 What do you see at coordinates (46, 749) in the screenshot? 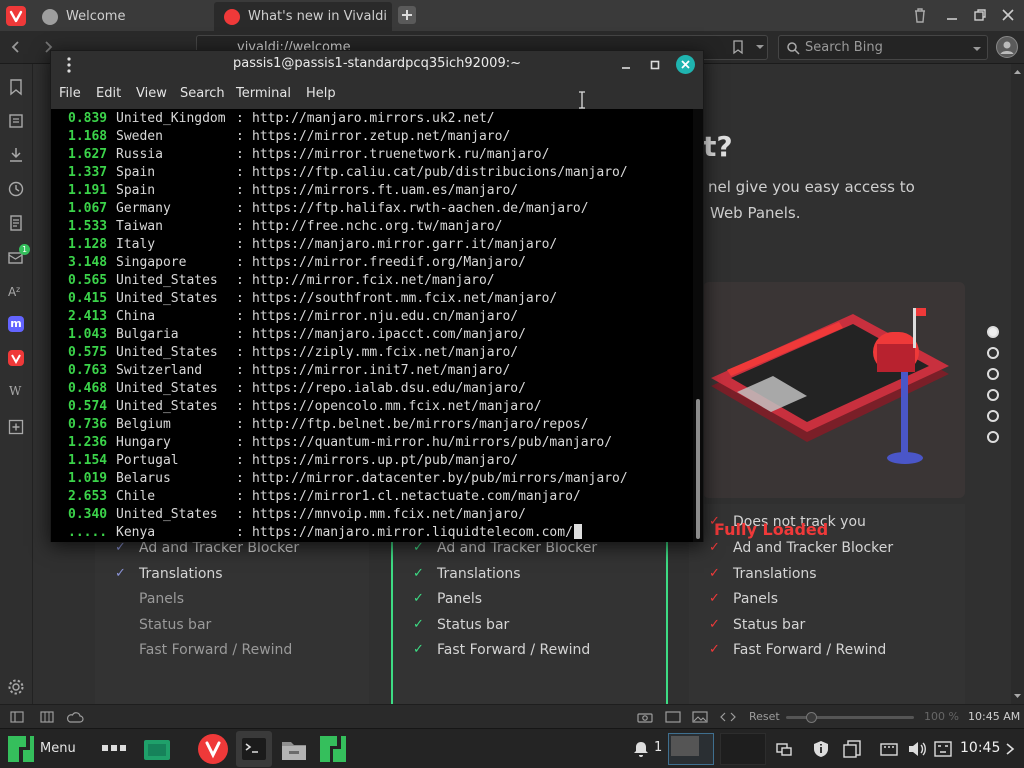
I see `manjaro-menu-button: Menu` at bounding box center [46, 749].